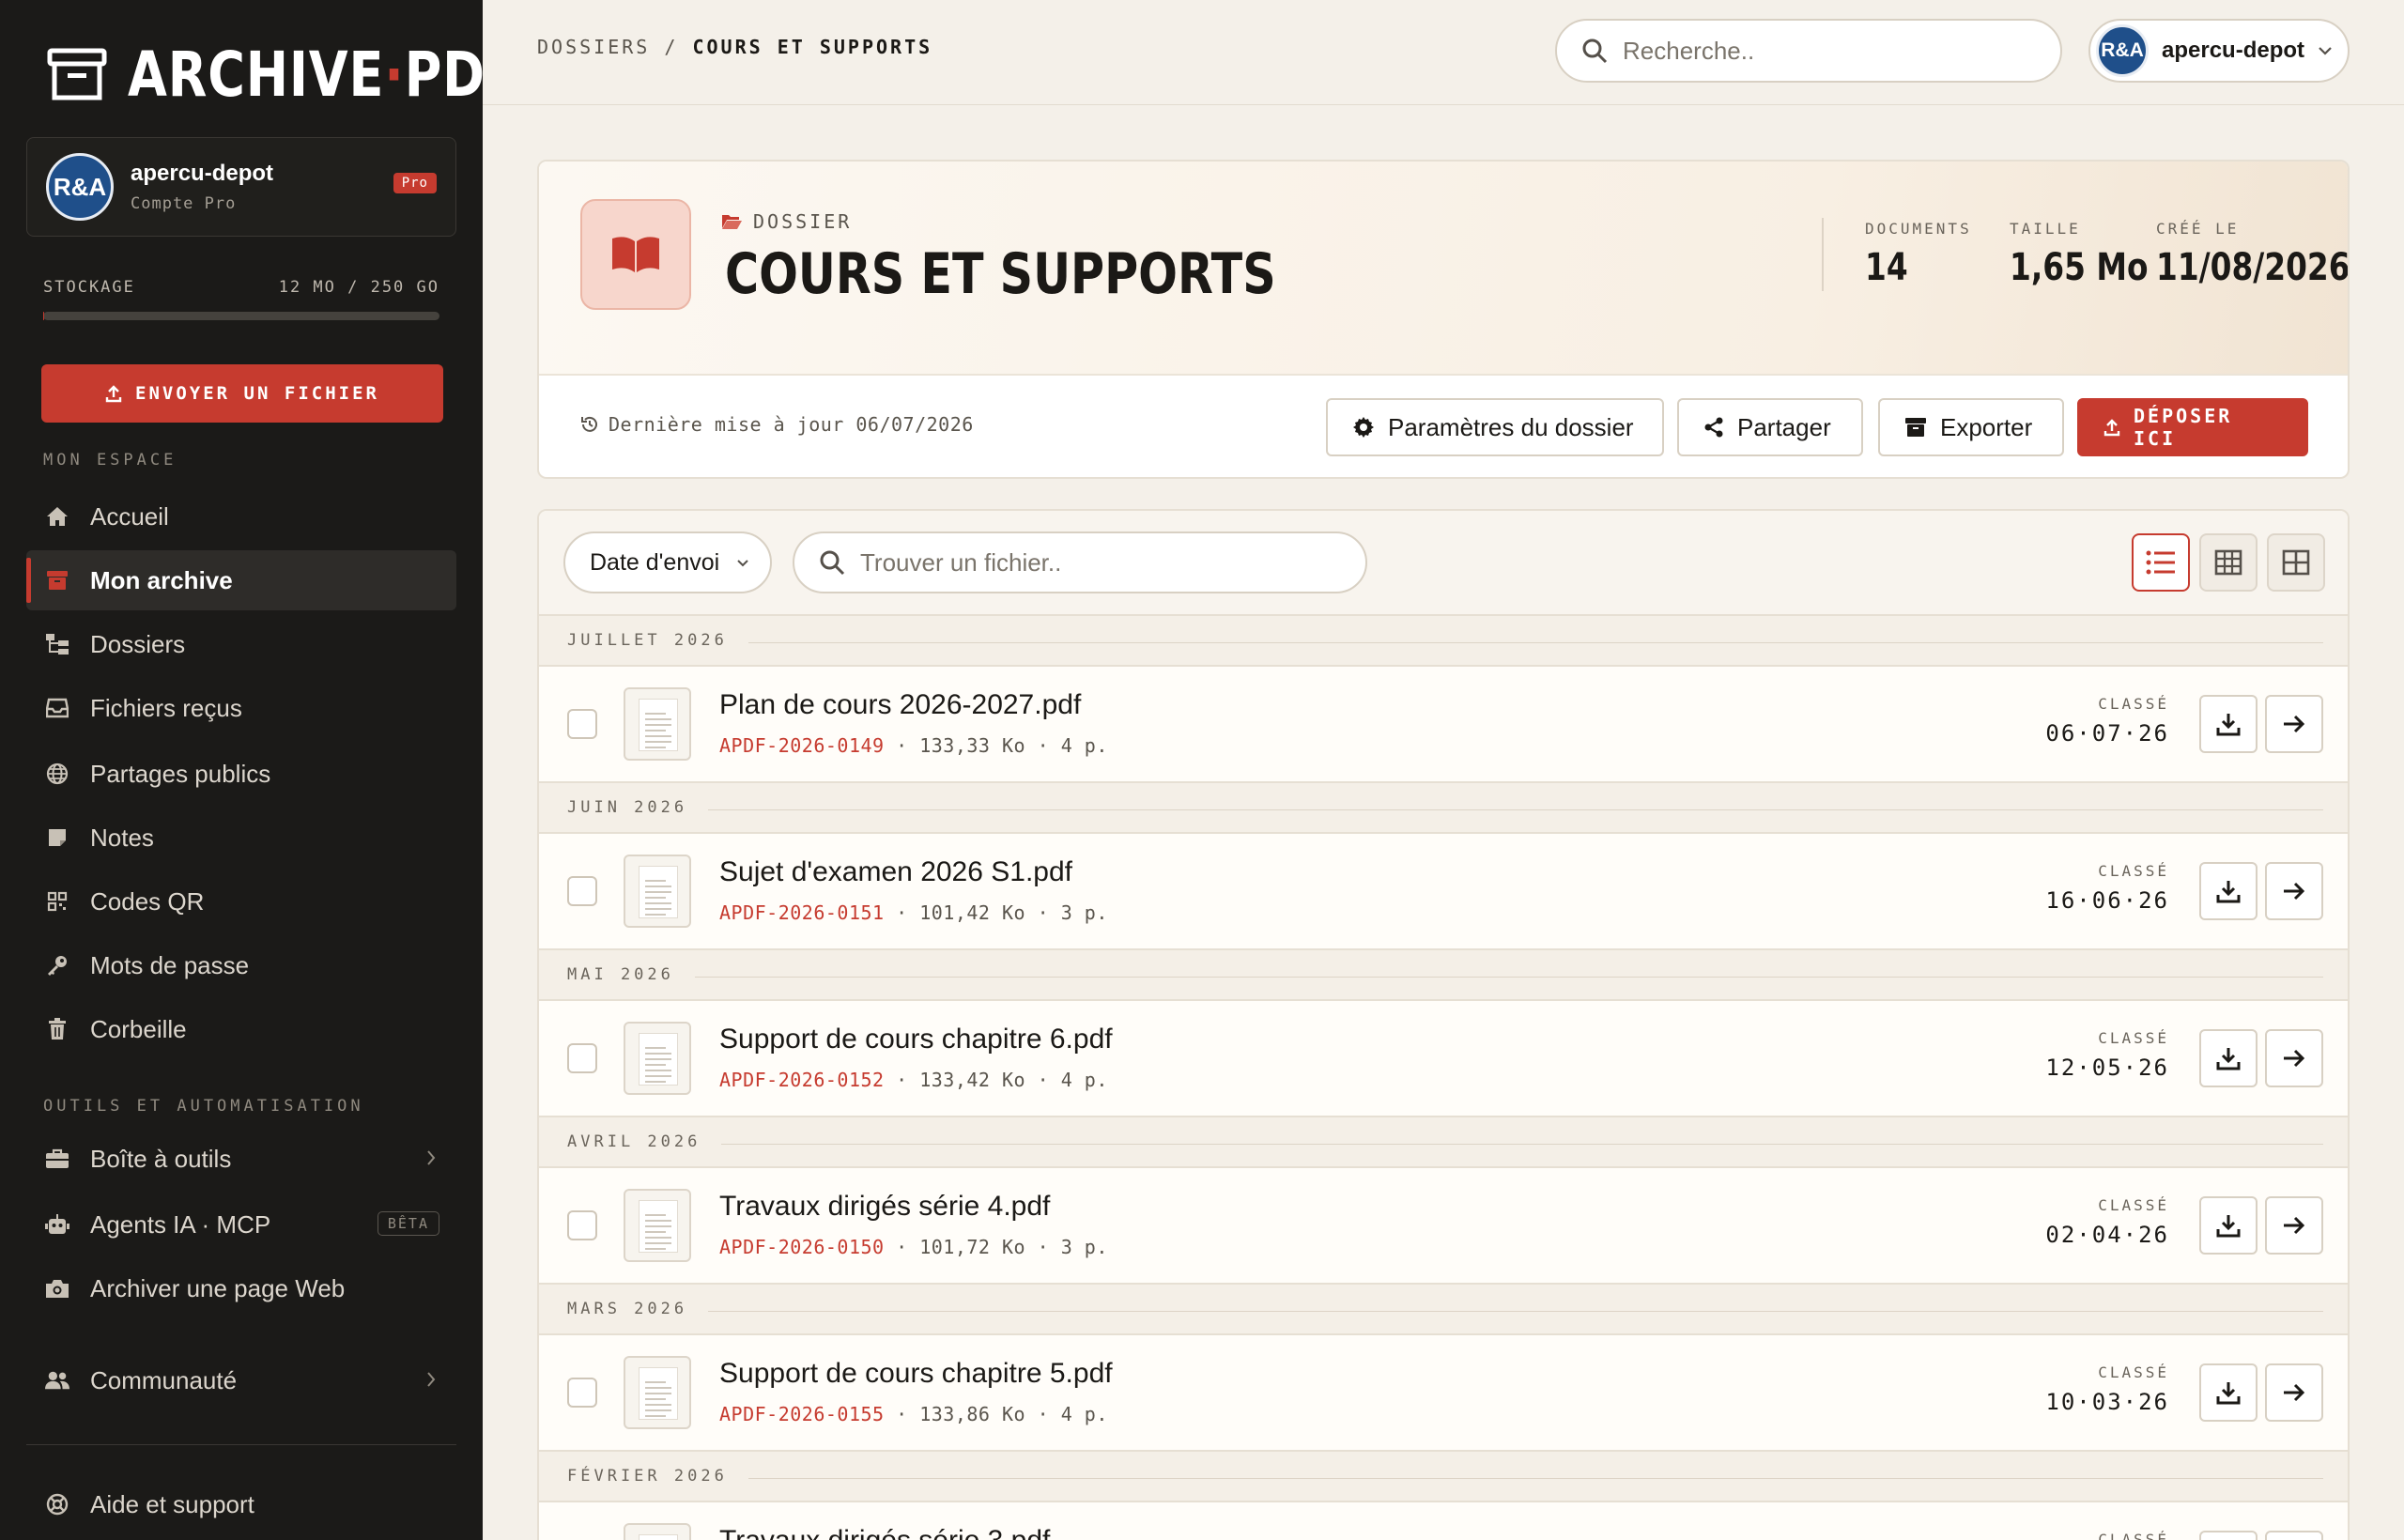 The height and width of the screenshot is (1540, 2404). Describe the element at coordinates (57, 965) in the screenshot. I see `key-icon` at that location.